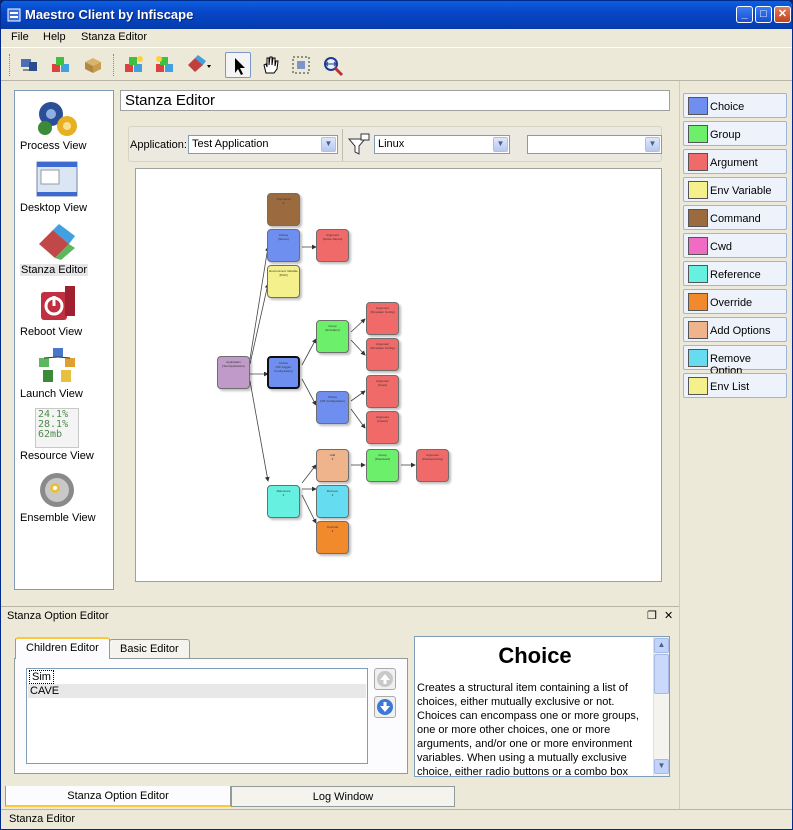  I want to click on open-stanza-icon, so click(165, 65).